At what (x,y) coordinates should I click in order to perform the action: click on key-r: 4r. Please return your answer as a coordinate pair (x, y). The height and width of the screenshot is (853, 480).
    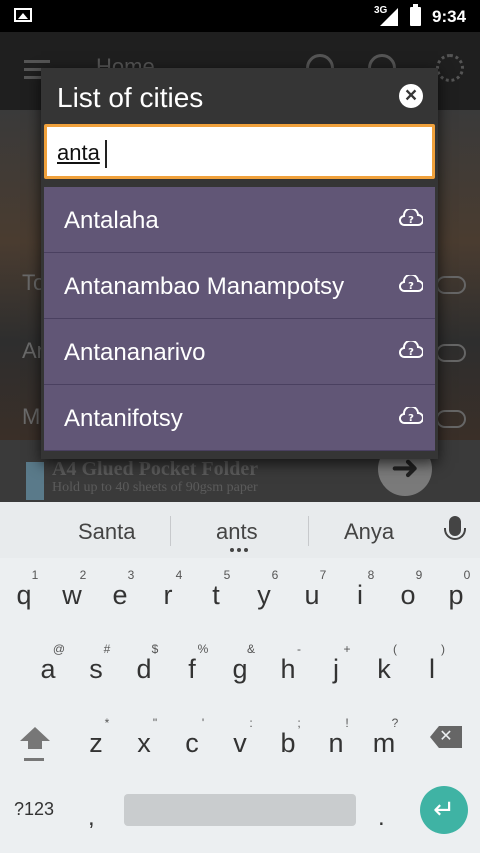
    Looking at the image, I should click on (168, 592).